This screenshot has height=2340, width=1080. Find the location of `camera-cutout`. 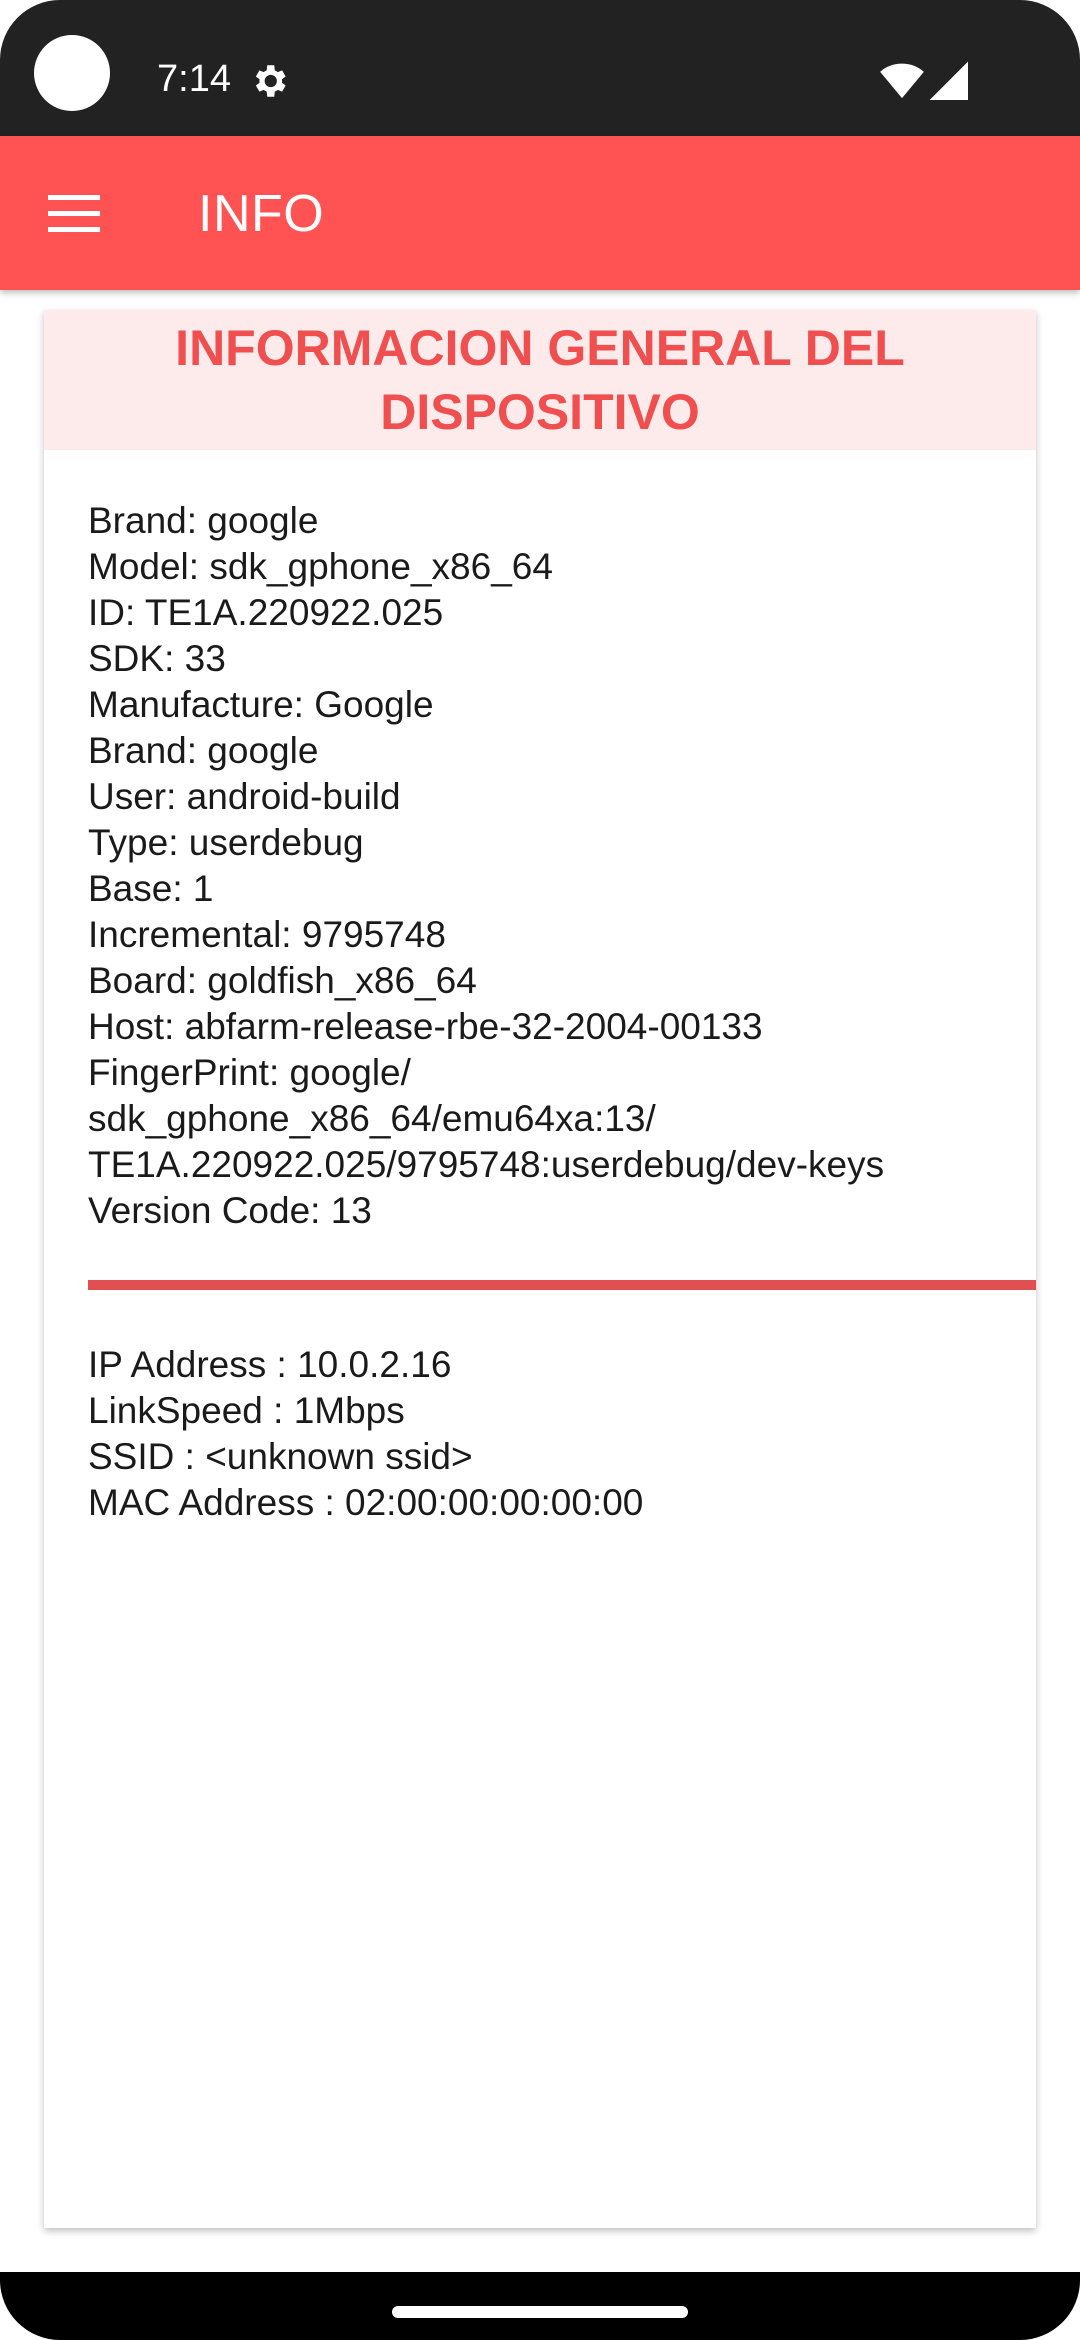

camera-cutout is located at coordinates (72, 73).